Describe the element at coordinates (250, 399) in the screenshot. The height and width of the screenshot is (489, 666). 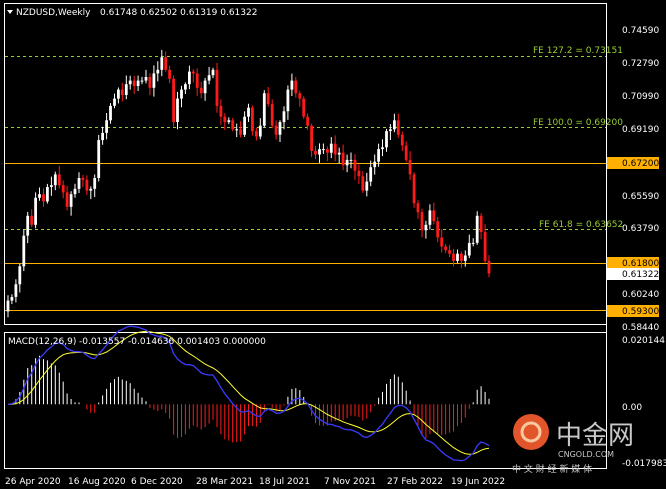
I see `macd-histogram` at that location.